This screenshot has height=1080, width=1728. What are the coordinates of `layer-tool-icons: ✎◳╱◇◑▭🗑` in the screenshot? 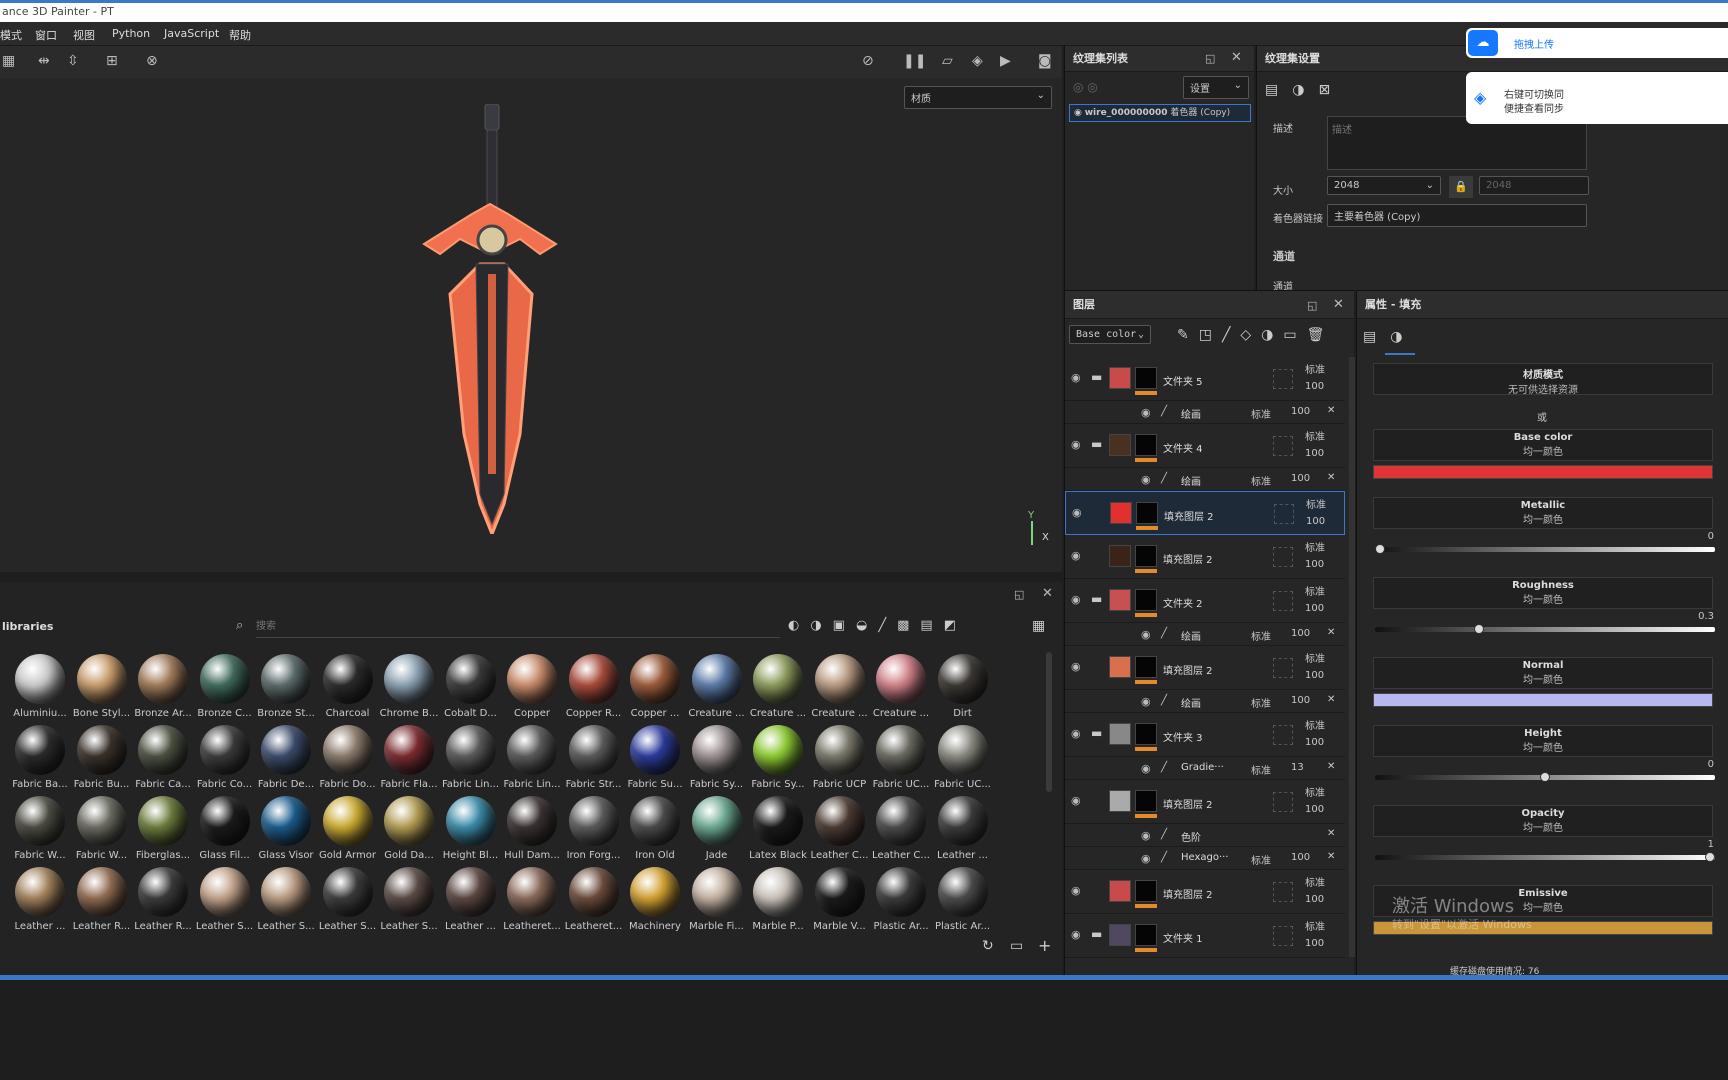 It's located at (1255, 335).